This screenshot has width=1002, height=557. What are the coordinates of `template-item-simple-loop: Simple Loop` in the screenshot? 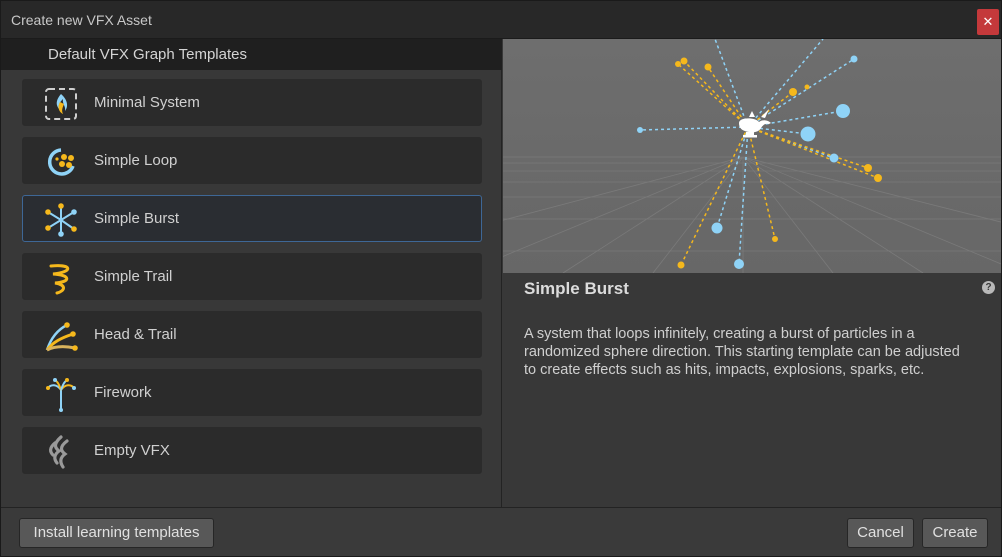 It's located at (252, 160).